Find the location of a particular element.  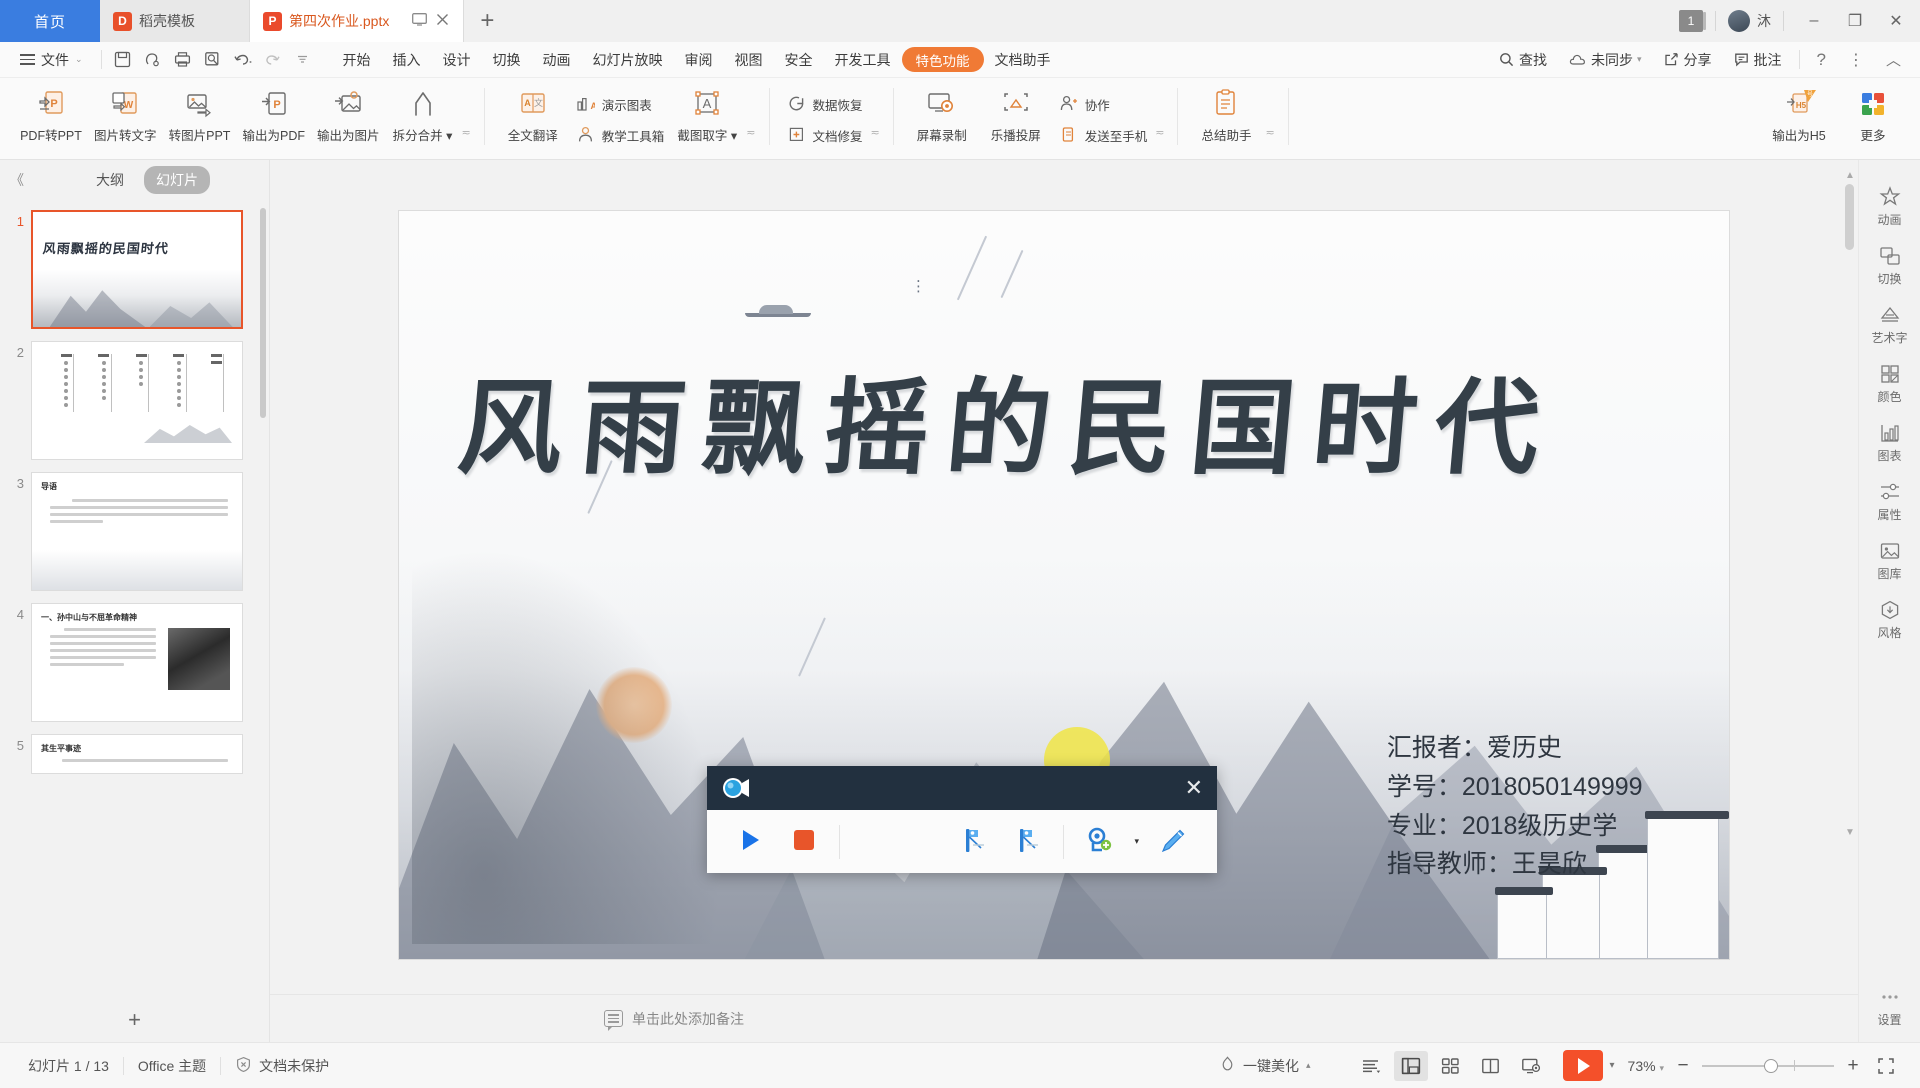

add-slide-button: + is located at coordinates (134, 1020).